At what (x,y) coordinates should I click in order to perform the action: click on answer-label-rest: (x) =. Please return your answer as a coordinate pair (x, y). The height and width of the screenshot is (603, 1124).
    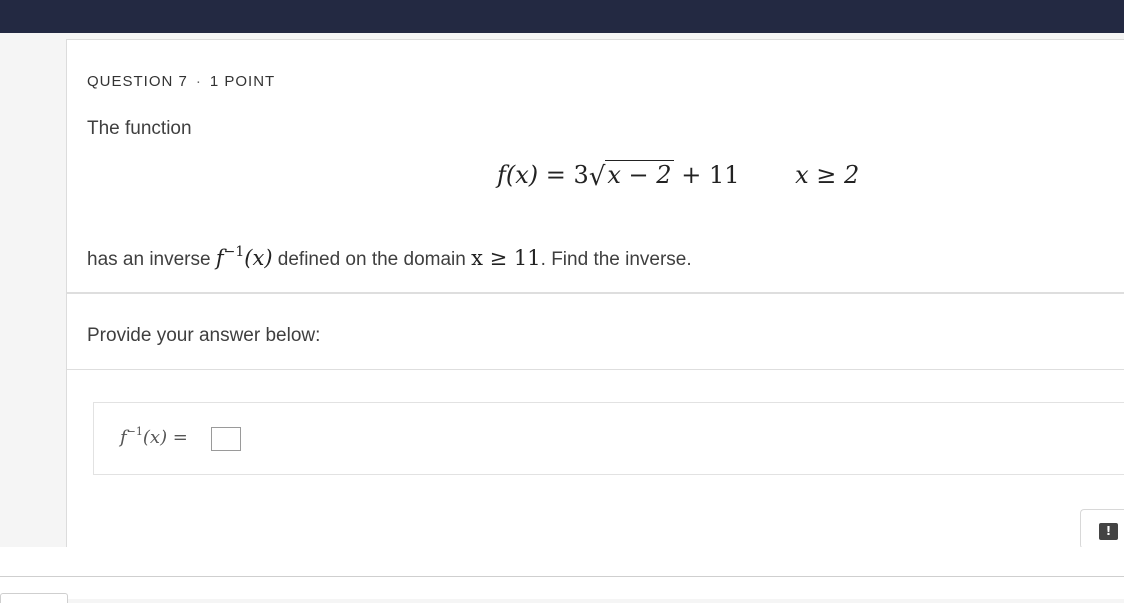
    Looking at the image, I should click on (165, 437).